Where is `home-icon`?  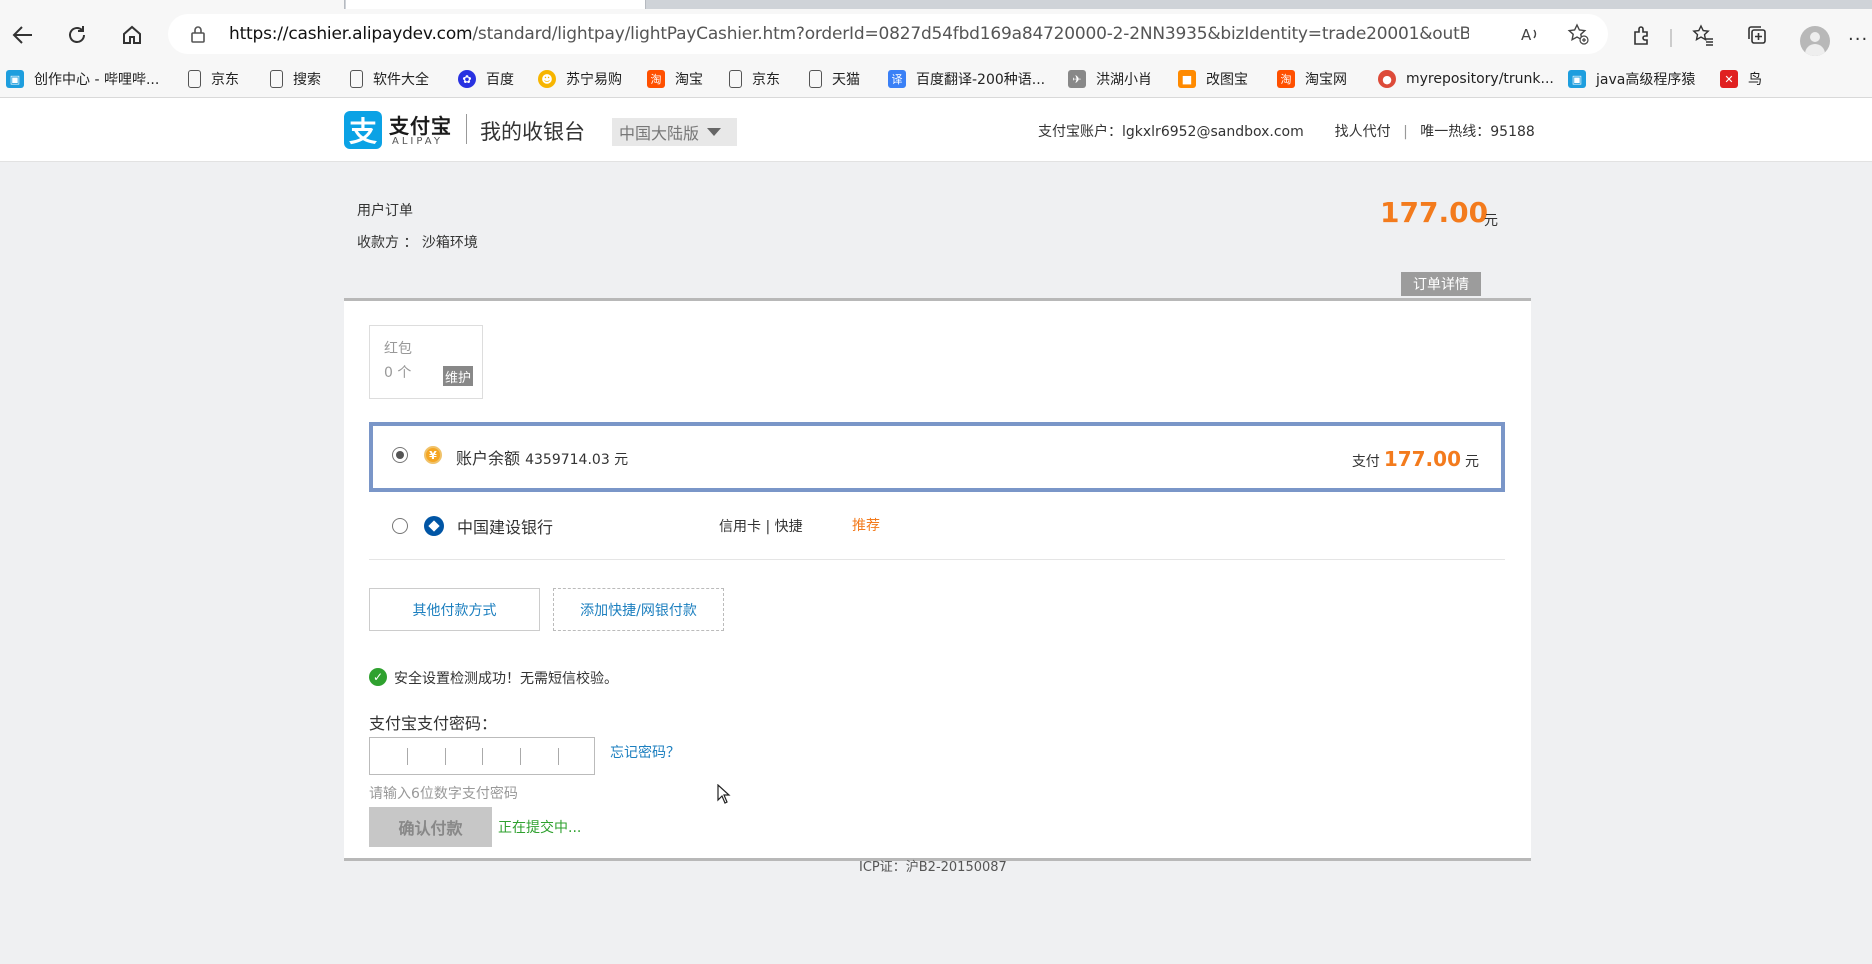 home-icon is located at coordinates (132, 35).